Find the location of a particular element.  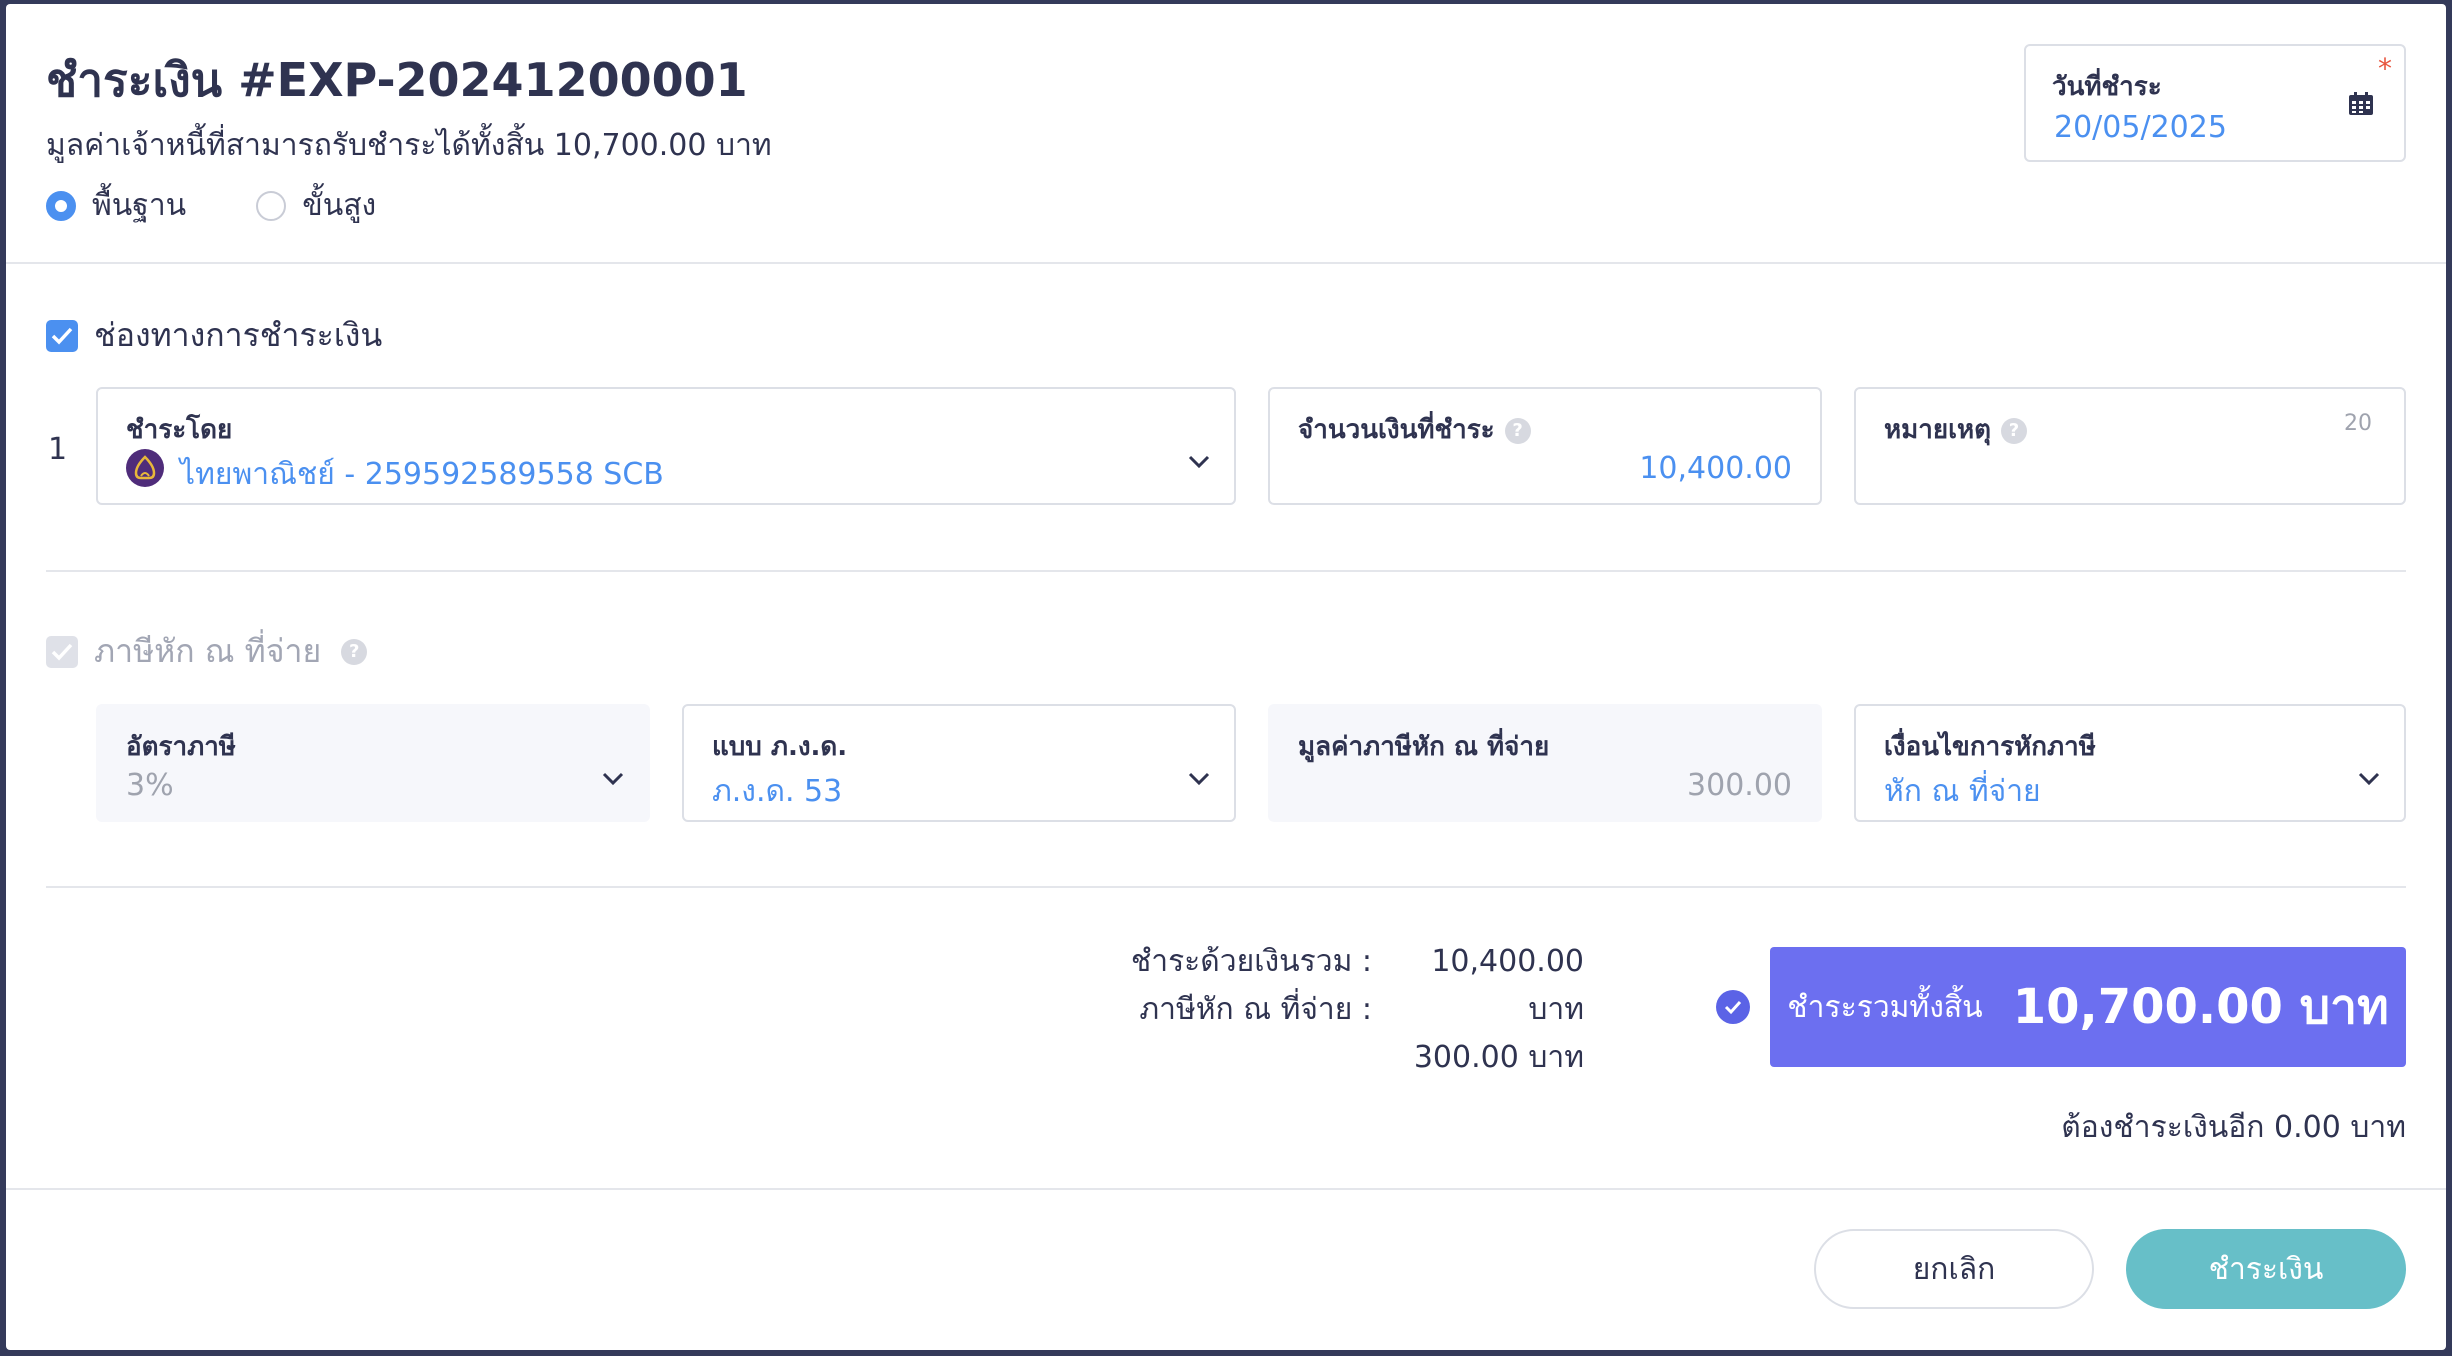

remaining-amount-text: ต้องชำระเงินอีก 0.00 บาท is located at coordinates (2233, 1127).